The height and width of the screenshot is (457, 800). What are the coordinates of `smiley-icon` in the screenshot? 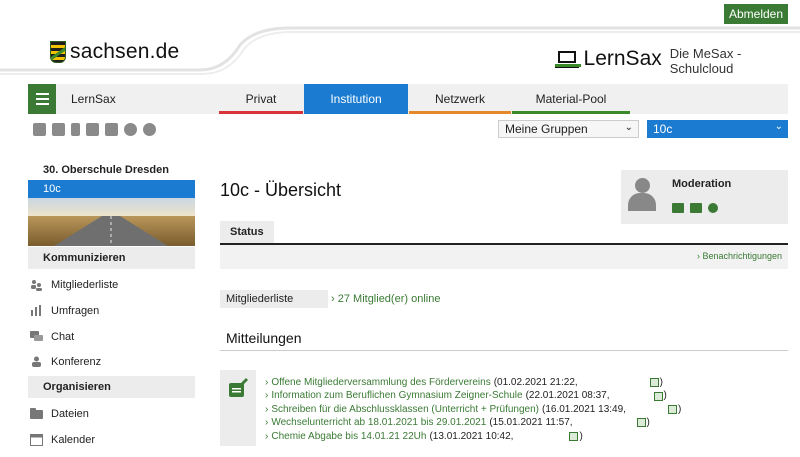 It's located at (713, 208).